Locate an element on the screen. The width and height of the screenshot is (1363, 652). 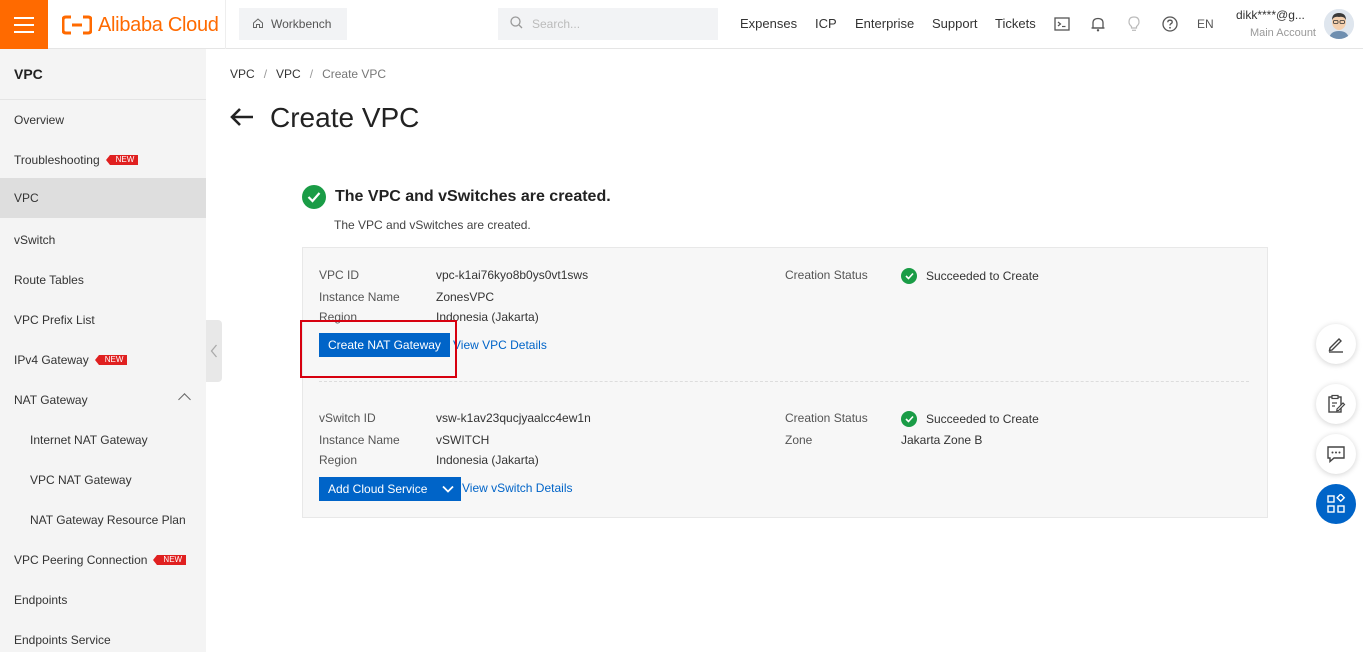
apps-grid-icon is located at coordinates (1336, 503).